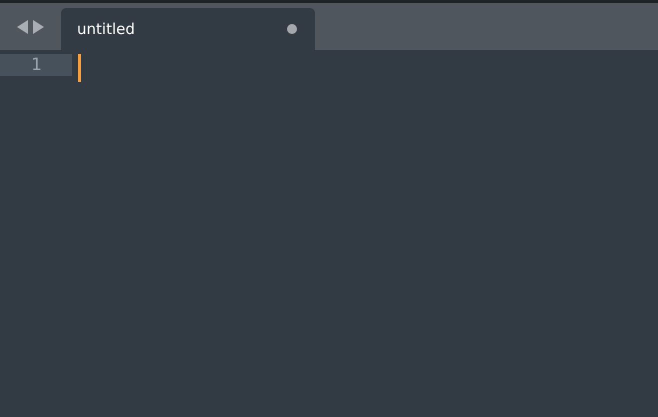  What do you see at coordinates (36, 65) in the screenshot?
I see `line-number: 1` at bounding box center [36, 65].